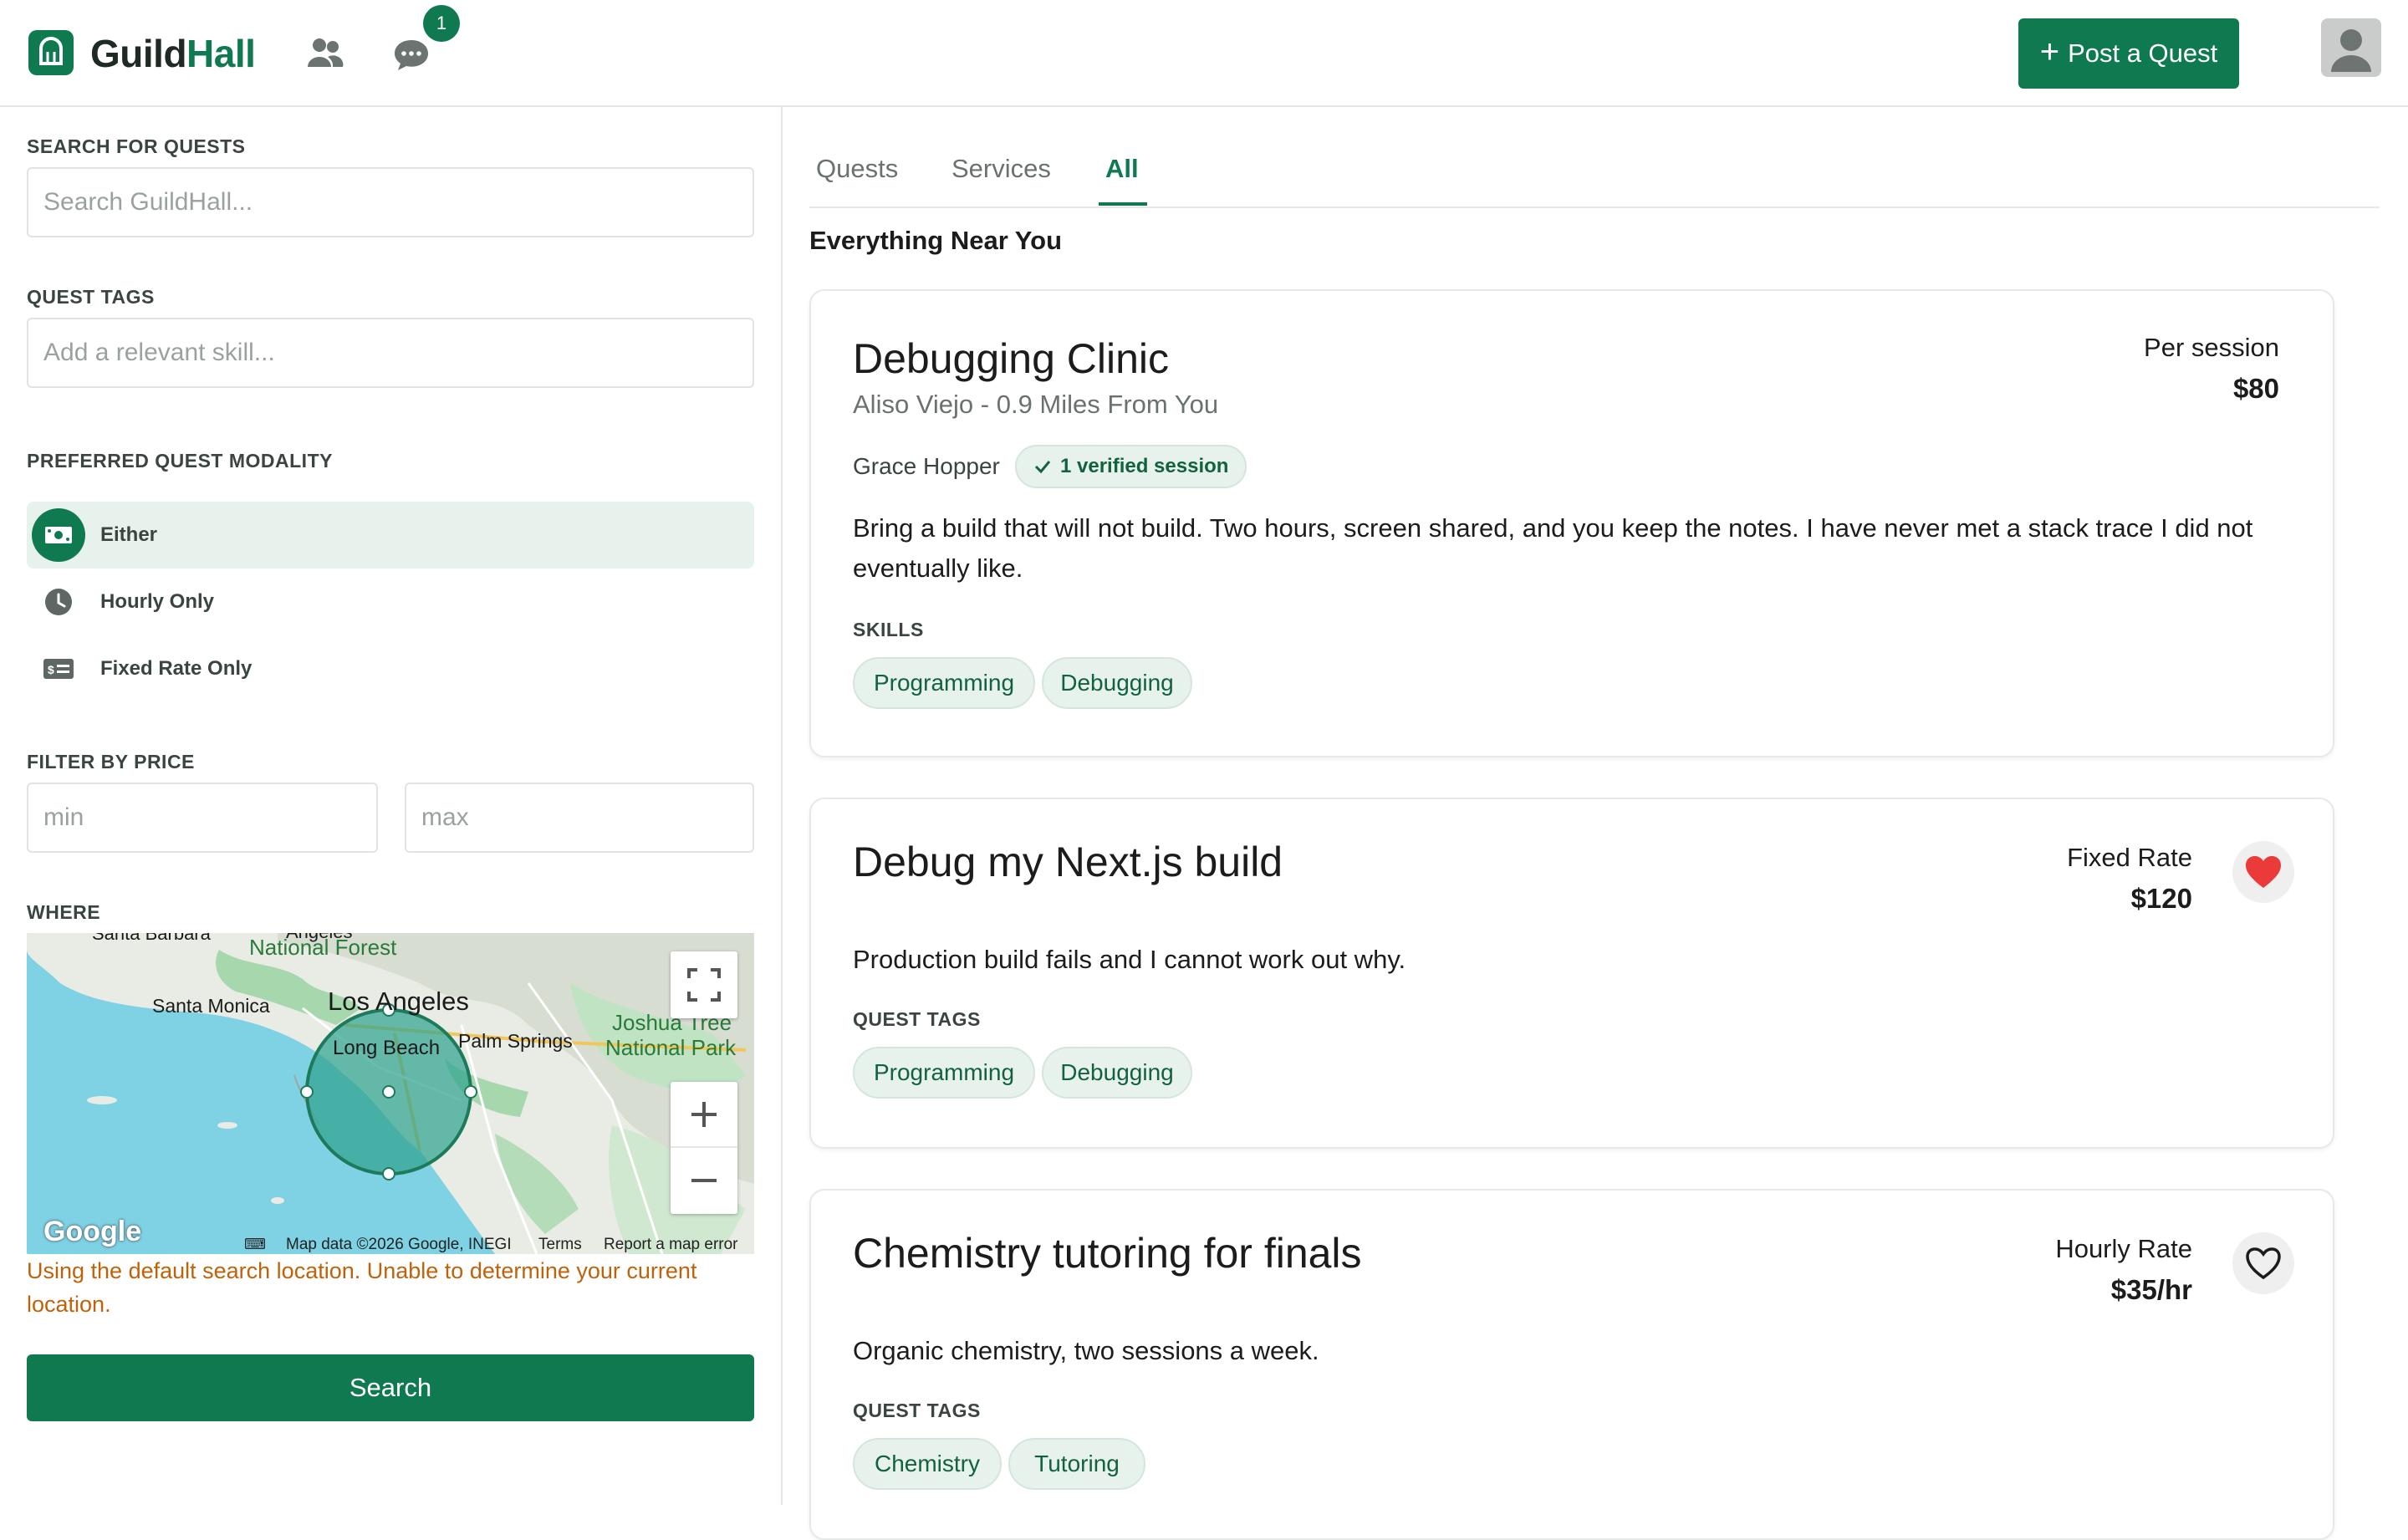 Image resolution: width=2408 pixels, height=1540 pixels. Describe the element at coordinates (1068, 862) in the screenshot. I see `card-title: Debug my Next.js build` at that location.